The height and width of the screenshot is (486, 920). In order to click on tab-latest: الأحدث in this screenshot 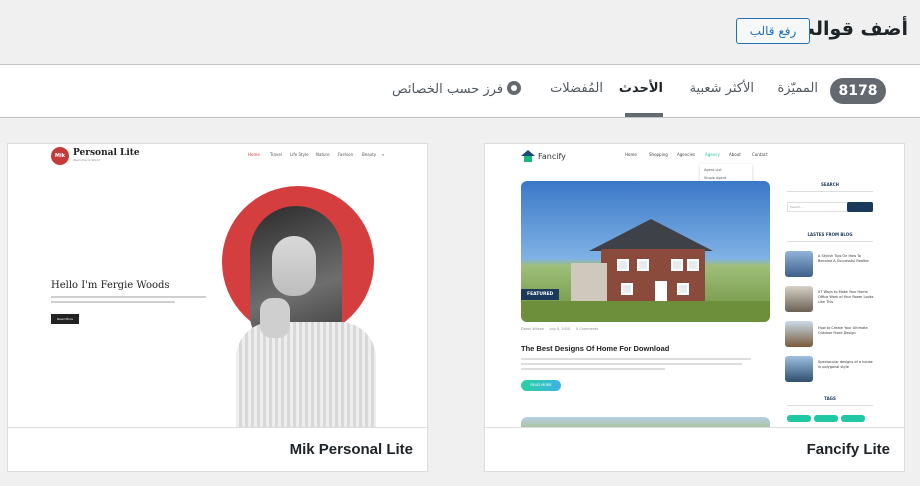, I will do `click(641, 88)`.